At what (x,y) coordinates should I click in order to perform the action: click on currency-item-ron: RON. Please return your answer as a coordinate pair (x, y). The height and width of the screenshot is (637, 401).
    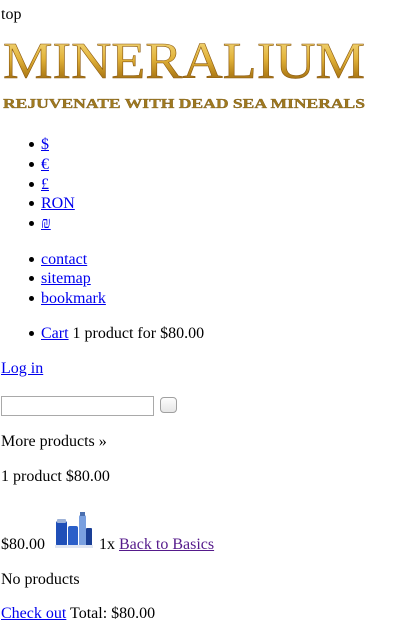
    Looking at the image, I should click on (52, 203).